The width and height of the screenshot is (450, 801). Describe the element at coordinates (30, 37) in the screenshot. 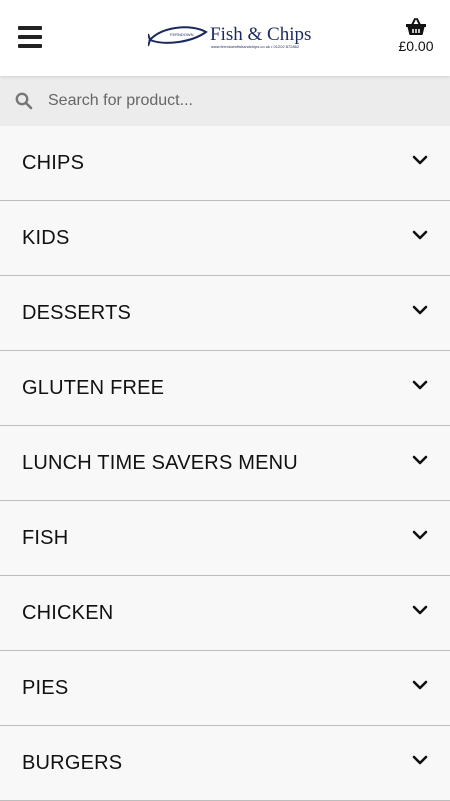

I see `hamburger-menu-icon` at that location.